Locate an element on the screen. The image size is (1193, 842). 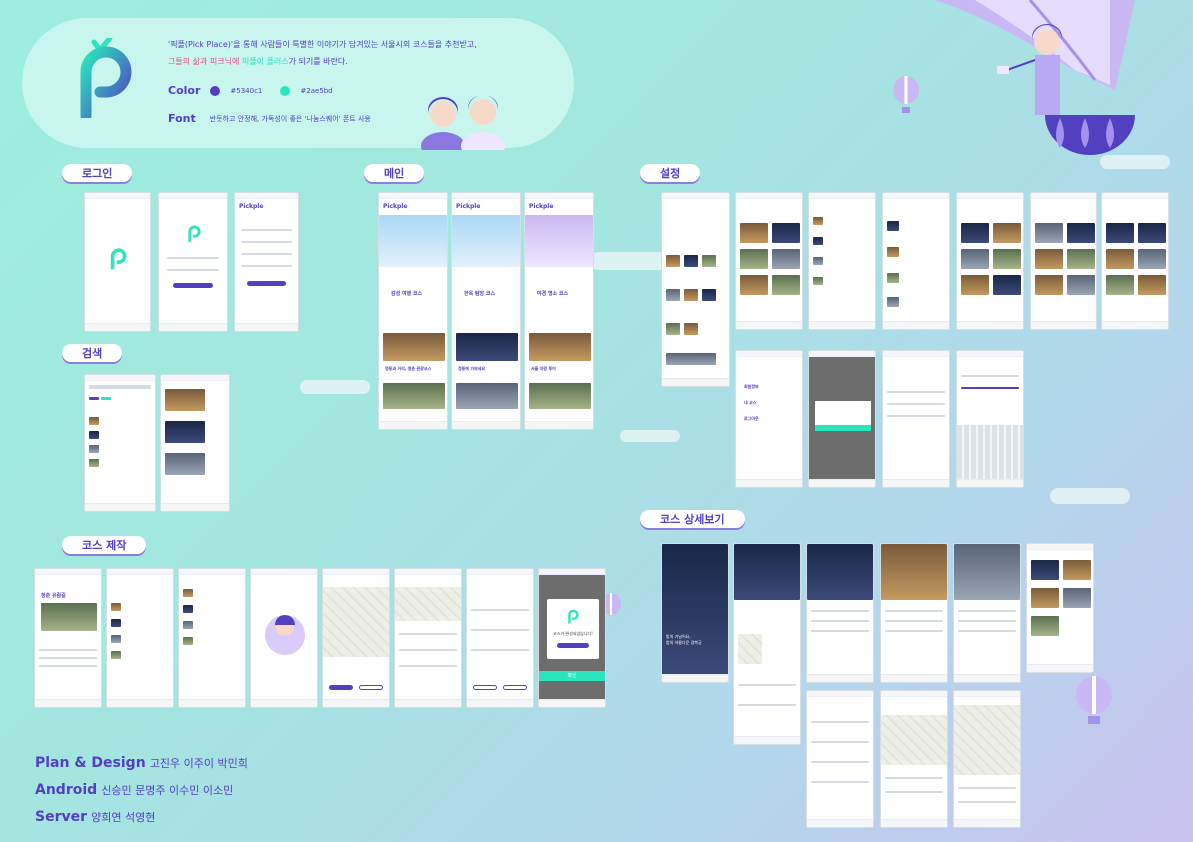
course-card-title: 정동에 가보세요 is located at coordinates (472, 368).